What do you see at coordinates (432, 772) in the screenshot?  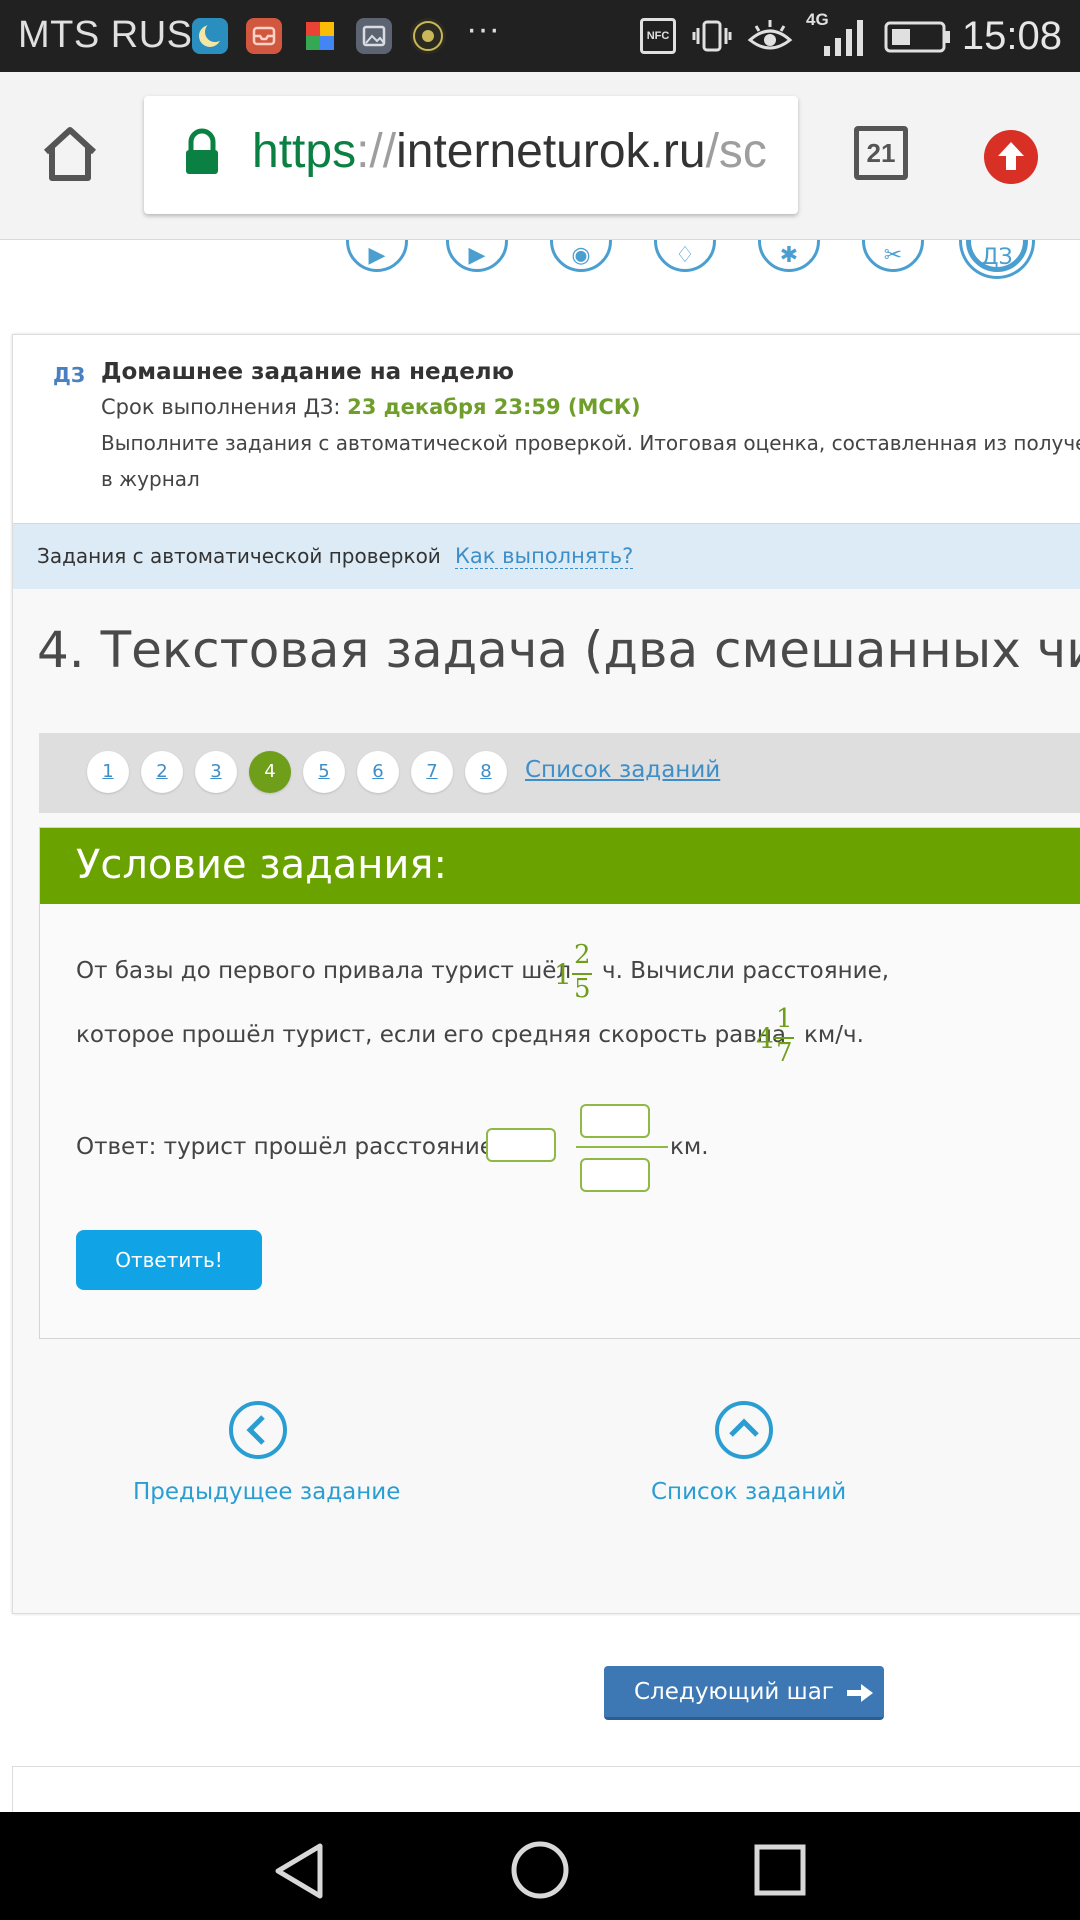 I see `task-number-7: 7` at bounding box center [432, 772].